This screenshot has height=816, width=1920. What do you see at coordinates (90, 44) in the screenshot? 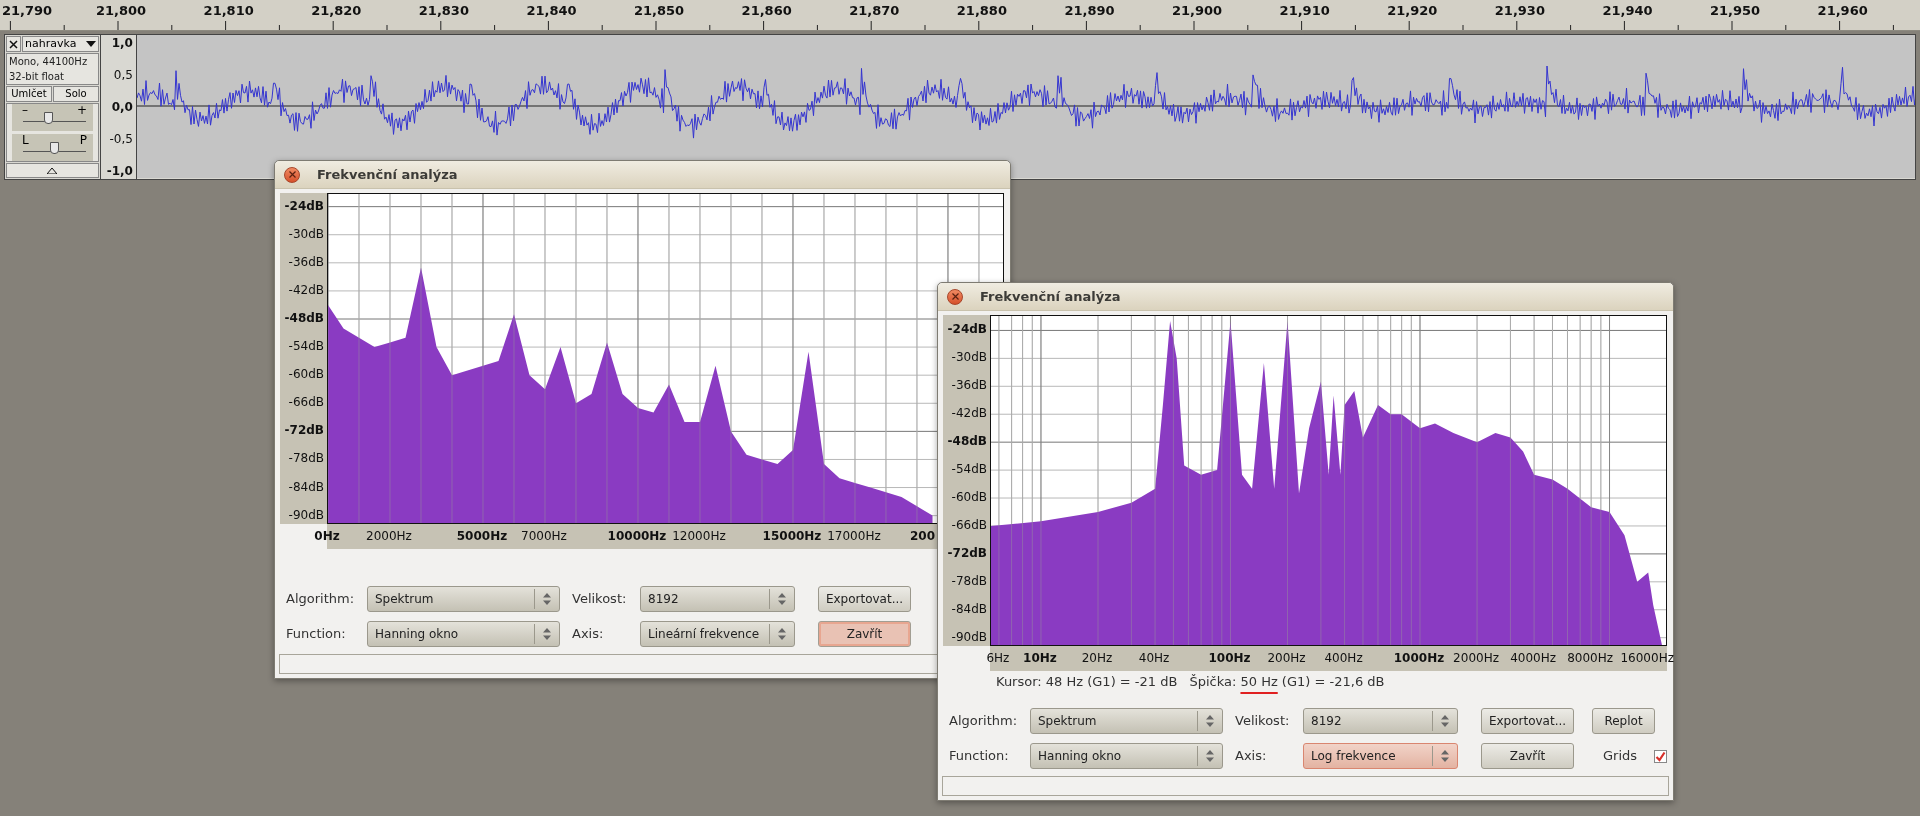
I see `caret-icon` at bounding box center [90, 44].